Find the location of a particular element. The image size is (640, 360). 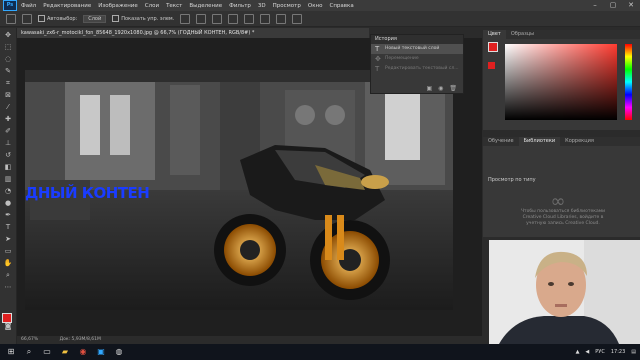

history-panel-footer: ▣ ◉ 🗑 is located at coordinates (417, 88).